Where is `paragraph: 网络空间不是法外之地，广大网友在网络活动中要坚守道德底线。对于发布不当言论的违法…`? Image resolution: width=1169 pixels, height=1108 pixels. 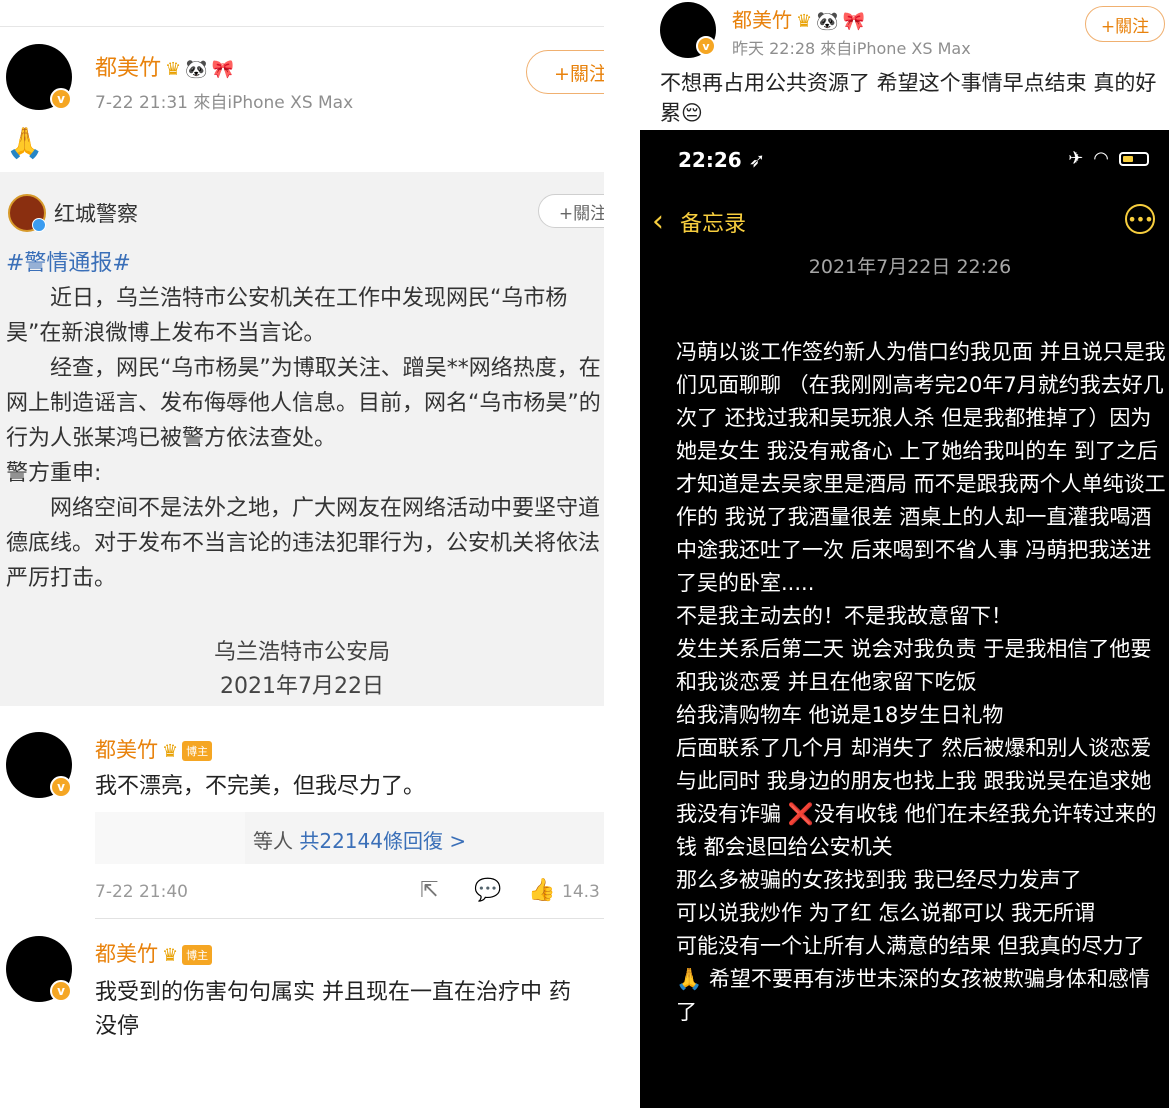 paragraph: 网络空间不是法外之地，广大网友在网络活动中要坚守道德底线。对于发布不当言论的违法… is located at coordinates (303, 543).